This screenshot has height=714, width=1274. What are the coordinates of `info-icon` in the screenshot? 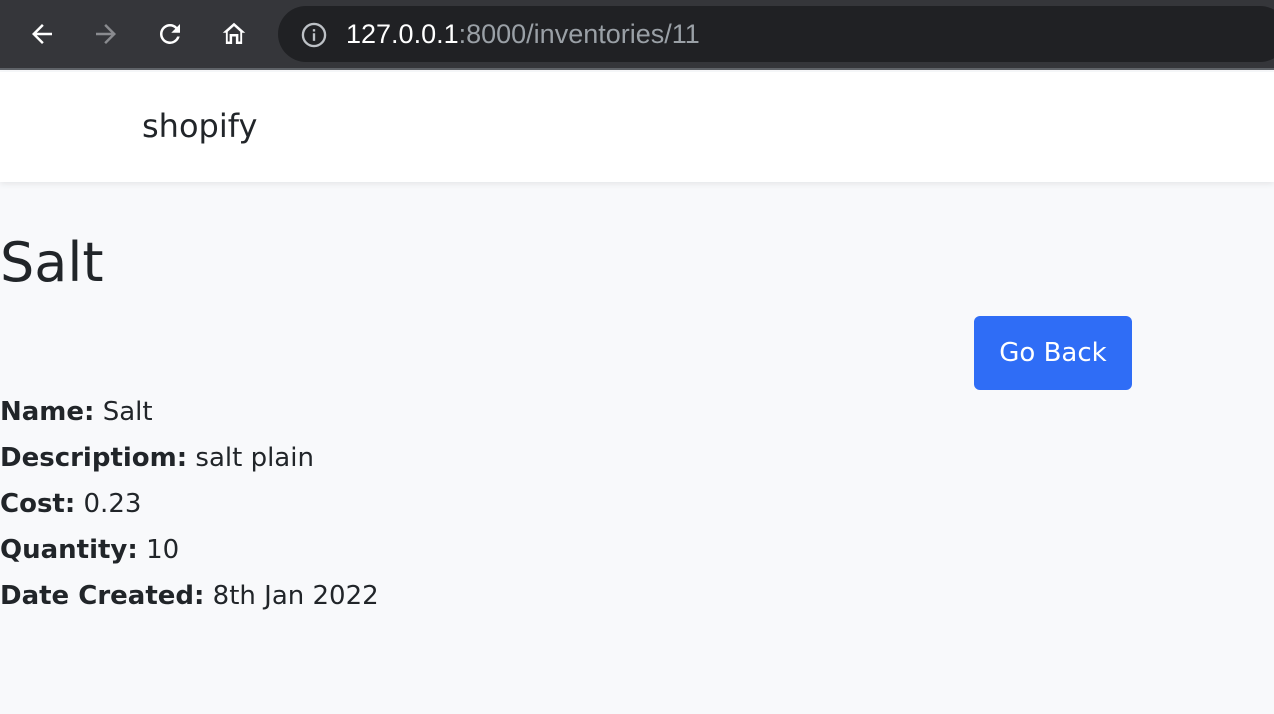 It's located at (314, 35).